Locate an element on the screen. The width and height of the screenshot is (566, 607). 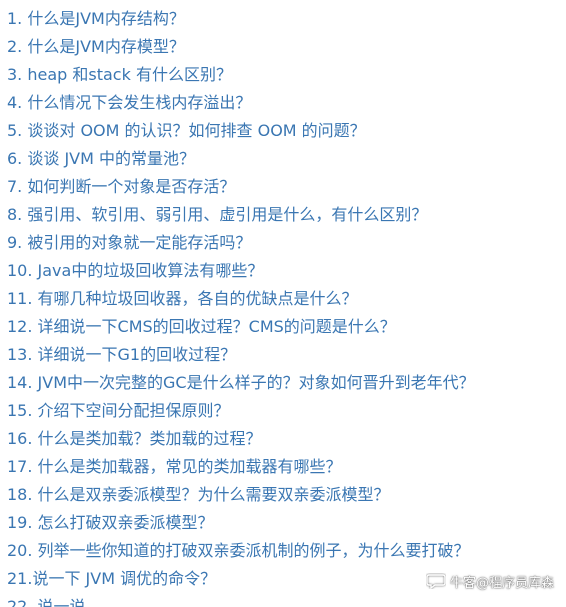
list-item: 15. 介绍下空间分配担保原则？ is located at coordinates (118, 410).